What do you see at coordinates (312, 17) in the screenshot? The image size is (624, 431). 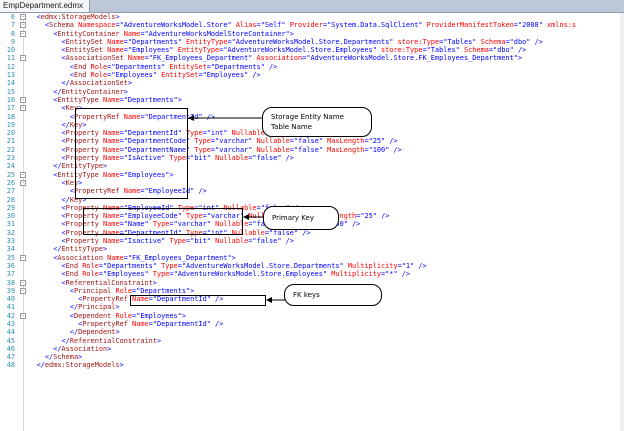 I see `code-line: 6- <edmx:StorageModels>` at bounding box center [312, 17].